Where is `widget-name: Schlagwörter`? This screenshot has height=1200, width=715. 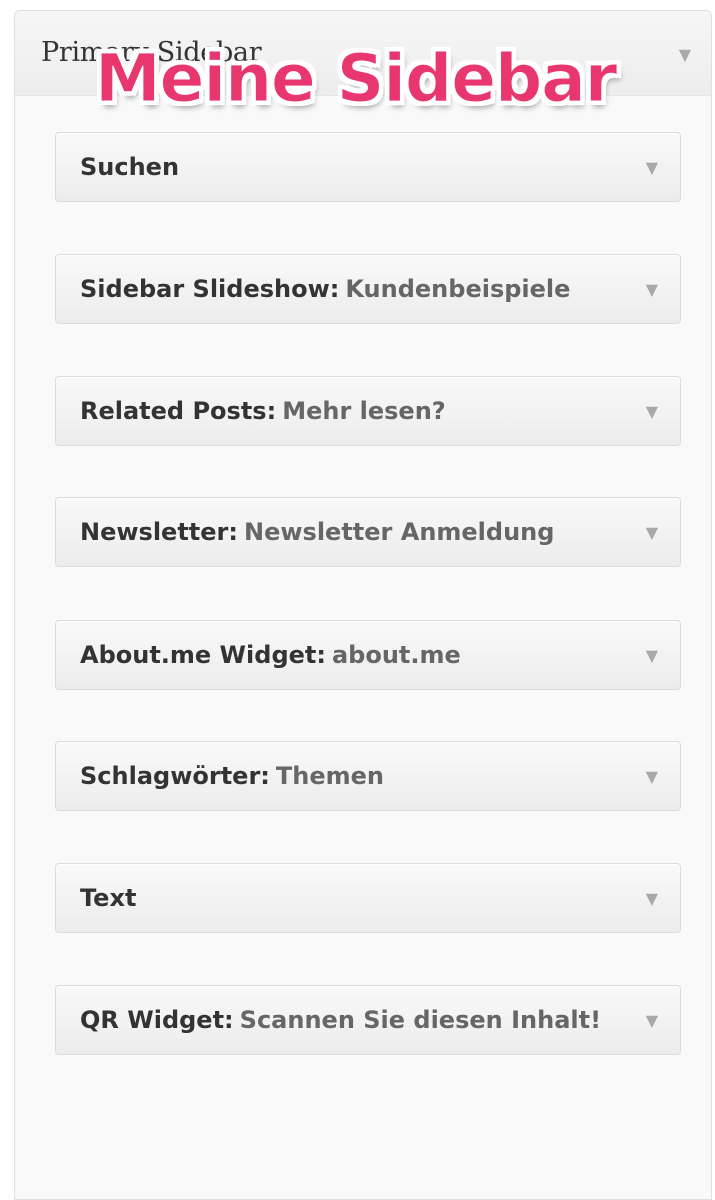
widget-name: Schlagwörter is located at coordinates (170, 776).